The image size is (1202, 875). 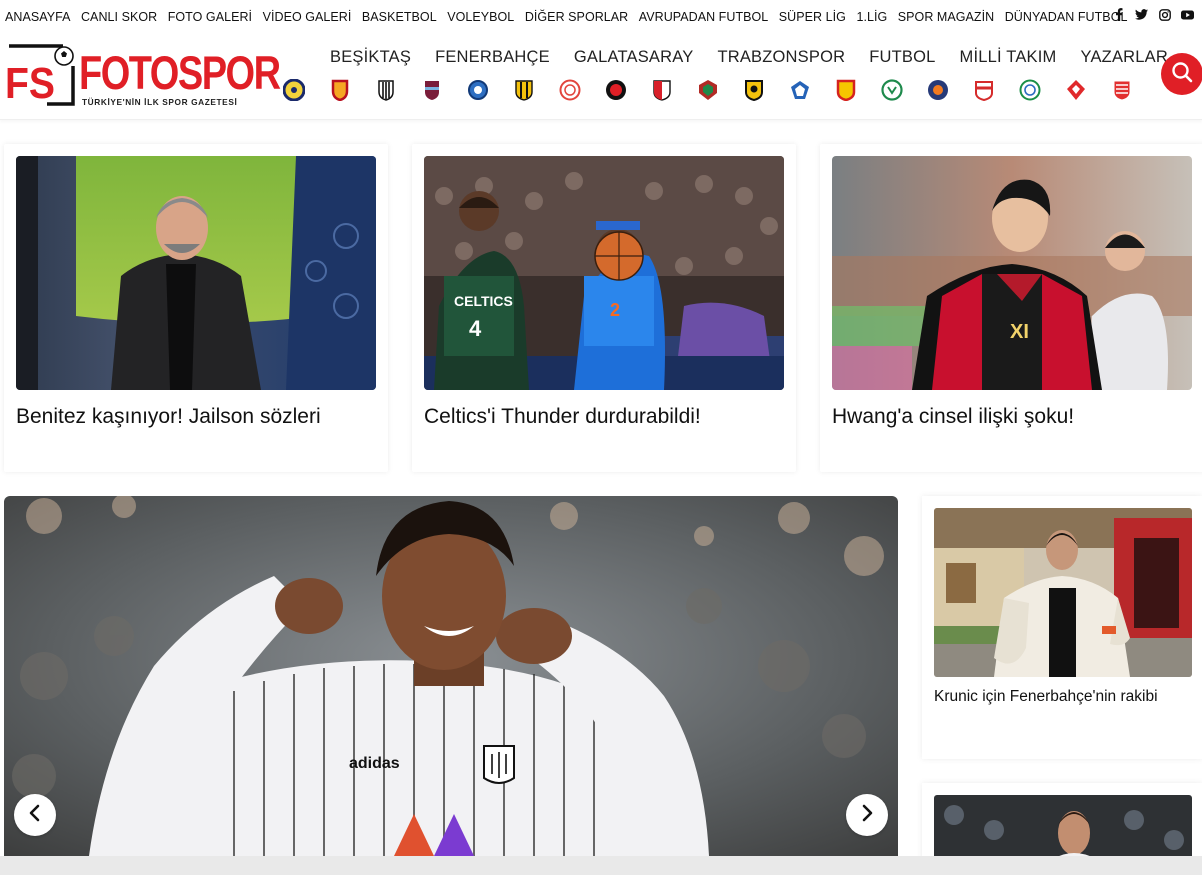 What do you see at coordinates (340, 90) in the screenshot?
I see `galatasaray-crest` at bounding box center [340, 90].